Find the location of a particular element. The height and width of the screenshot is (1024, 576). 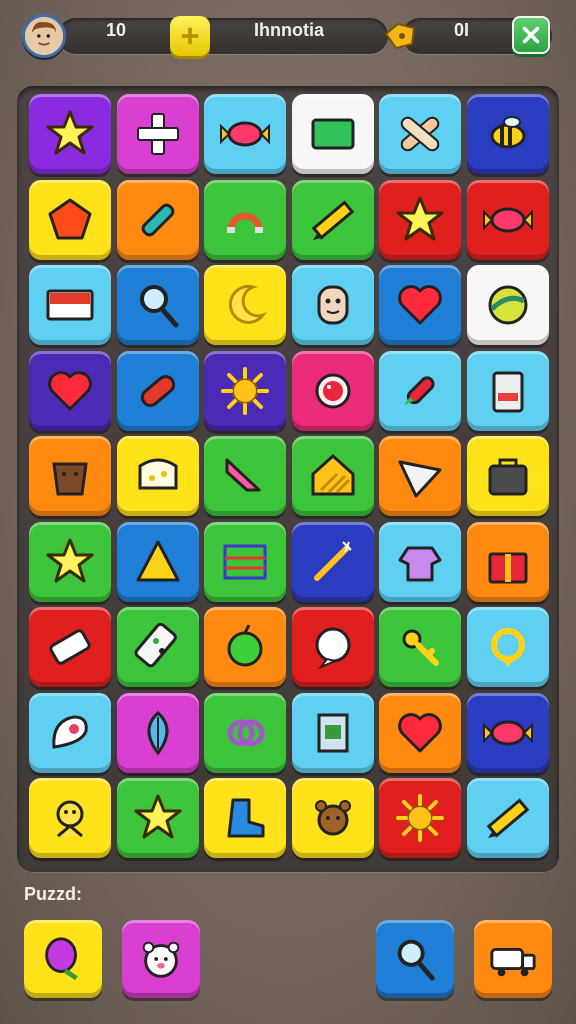

player-avatar-icon is located at coordinates (44, 36).